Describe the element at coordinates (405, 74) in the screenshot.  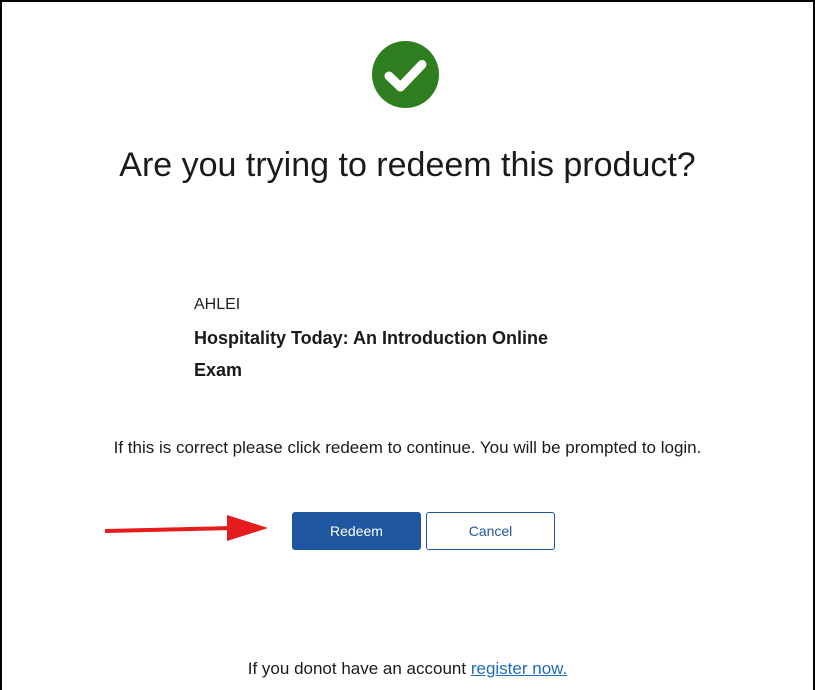
I see `check-circle-icon` at that location.